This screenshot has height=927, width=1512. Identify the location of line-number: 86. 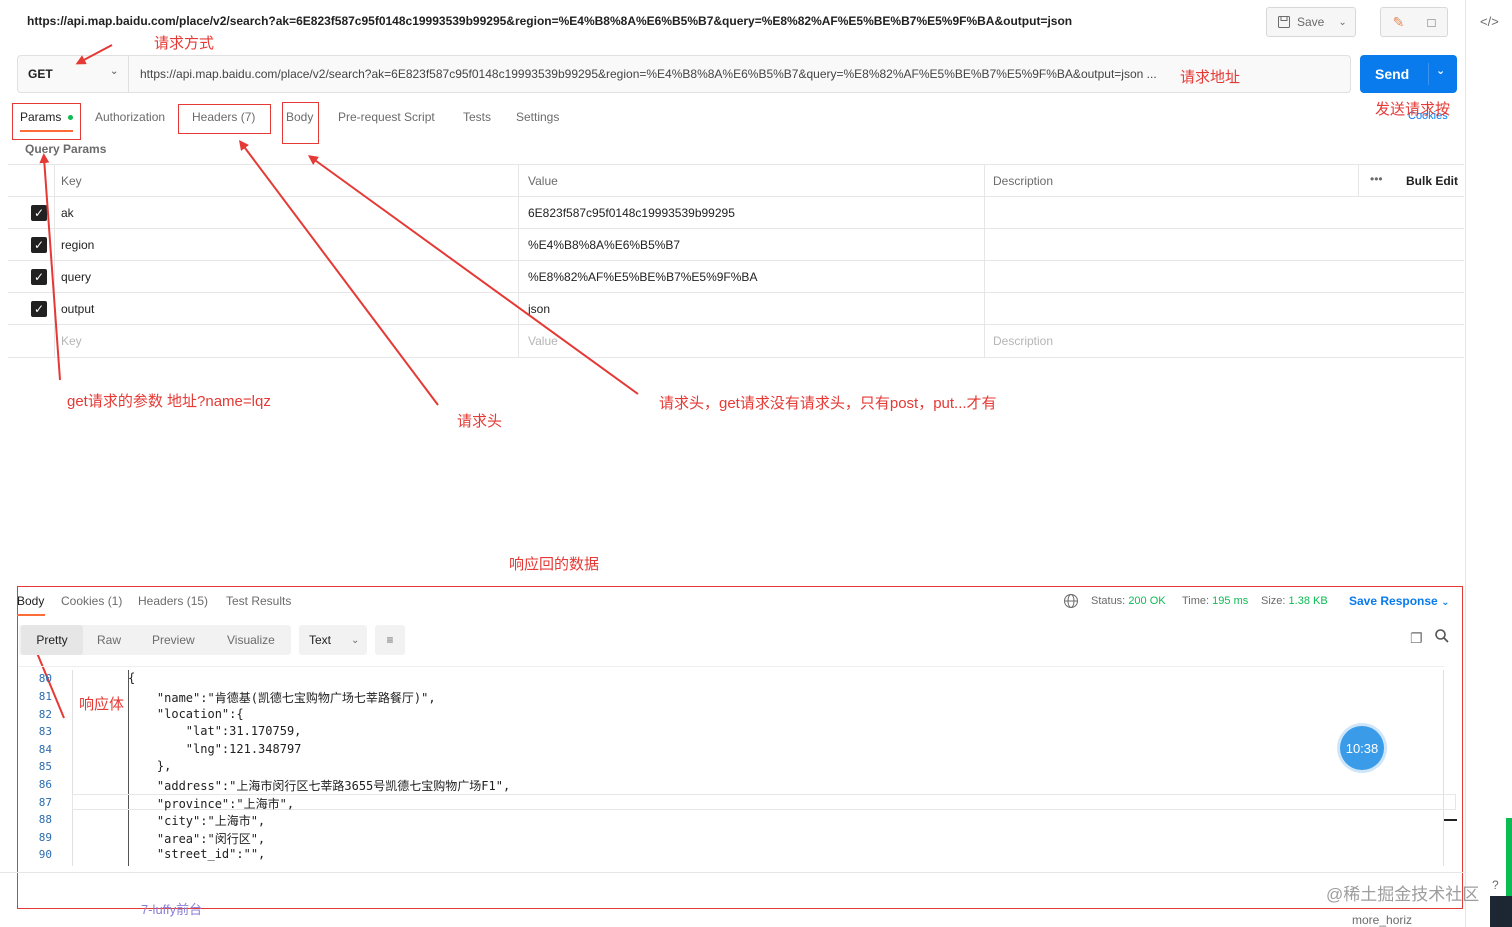
(45, 784).